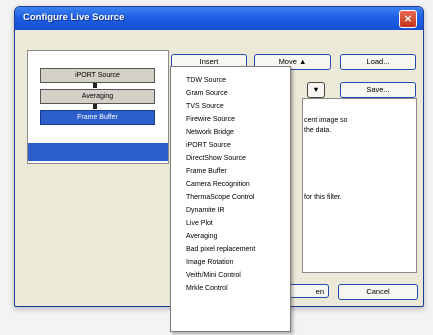 This screenshot has width=433, height=335. What do you see at coordinates (97, 117) in the screenshot?
I see `chain-node-frame-buffer: Frame Buffer` at bounding box center [97, 117].